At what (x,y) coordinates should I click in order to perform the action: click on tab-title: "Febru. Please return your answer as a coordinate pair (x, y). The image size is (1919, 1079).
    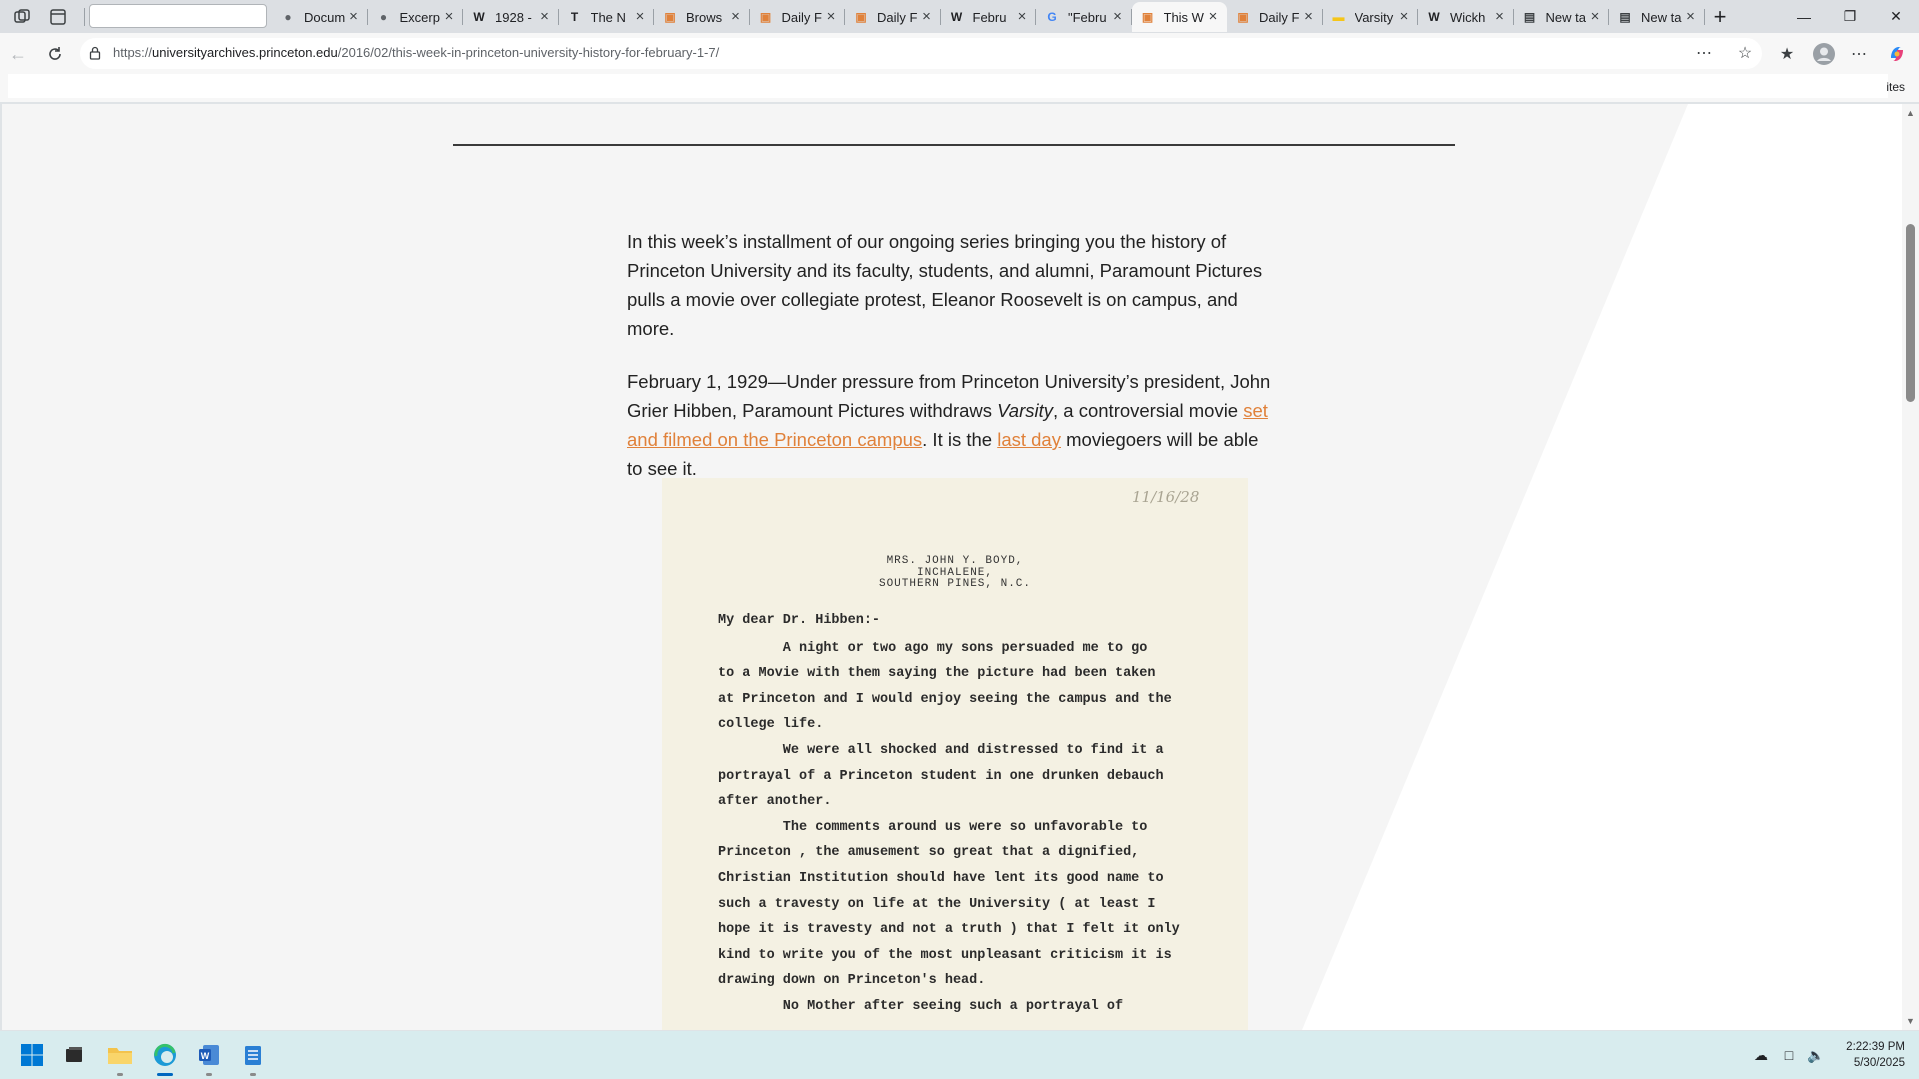
    Looking at the image, I should click on (1087, 17).